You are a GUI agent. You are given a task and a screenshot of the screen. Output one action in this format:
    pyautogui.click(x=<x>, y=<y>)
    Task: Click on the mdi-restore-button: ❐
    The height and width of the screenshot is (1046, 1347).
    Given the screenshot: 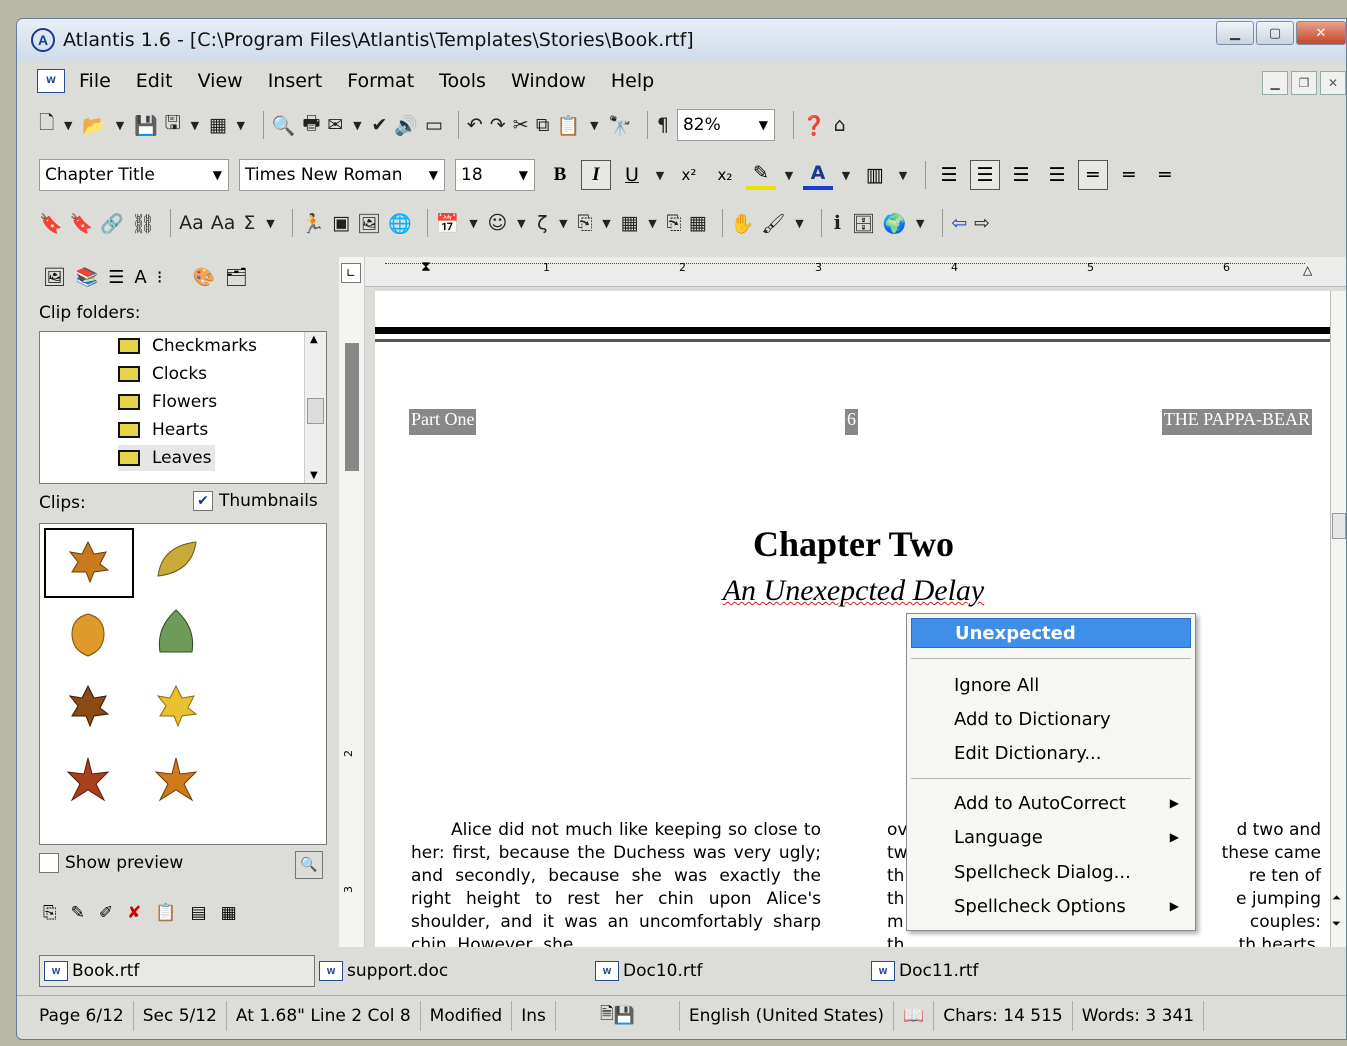 What is the action you would take?
    pyautogui.click(x=1304, y=83)
    